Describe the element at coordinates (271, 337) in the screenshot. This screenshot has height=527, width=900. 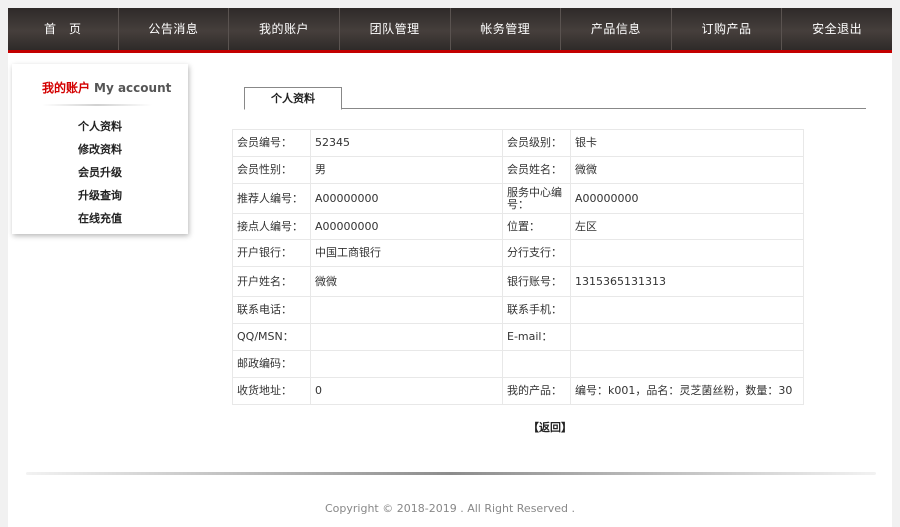
I see `row-label: QQ/MSN：` at that location.